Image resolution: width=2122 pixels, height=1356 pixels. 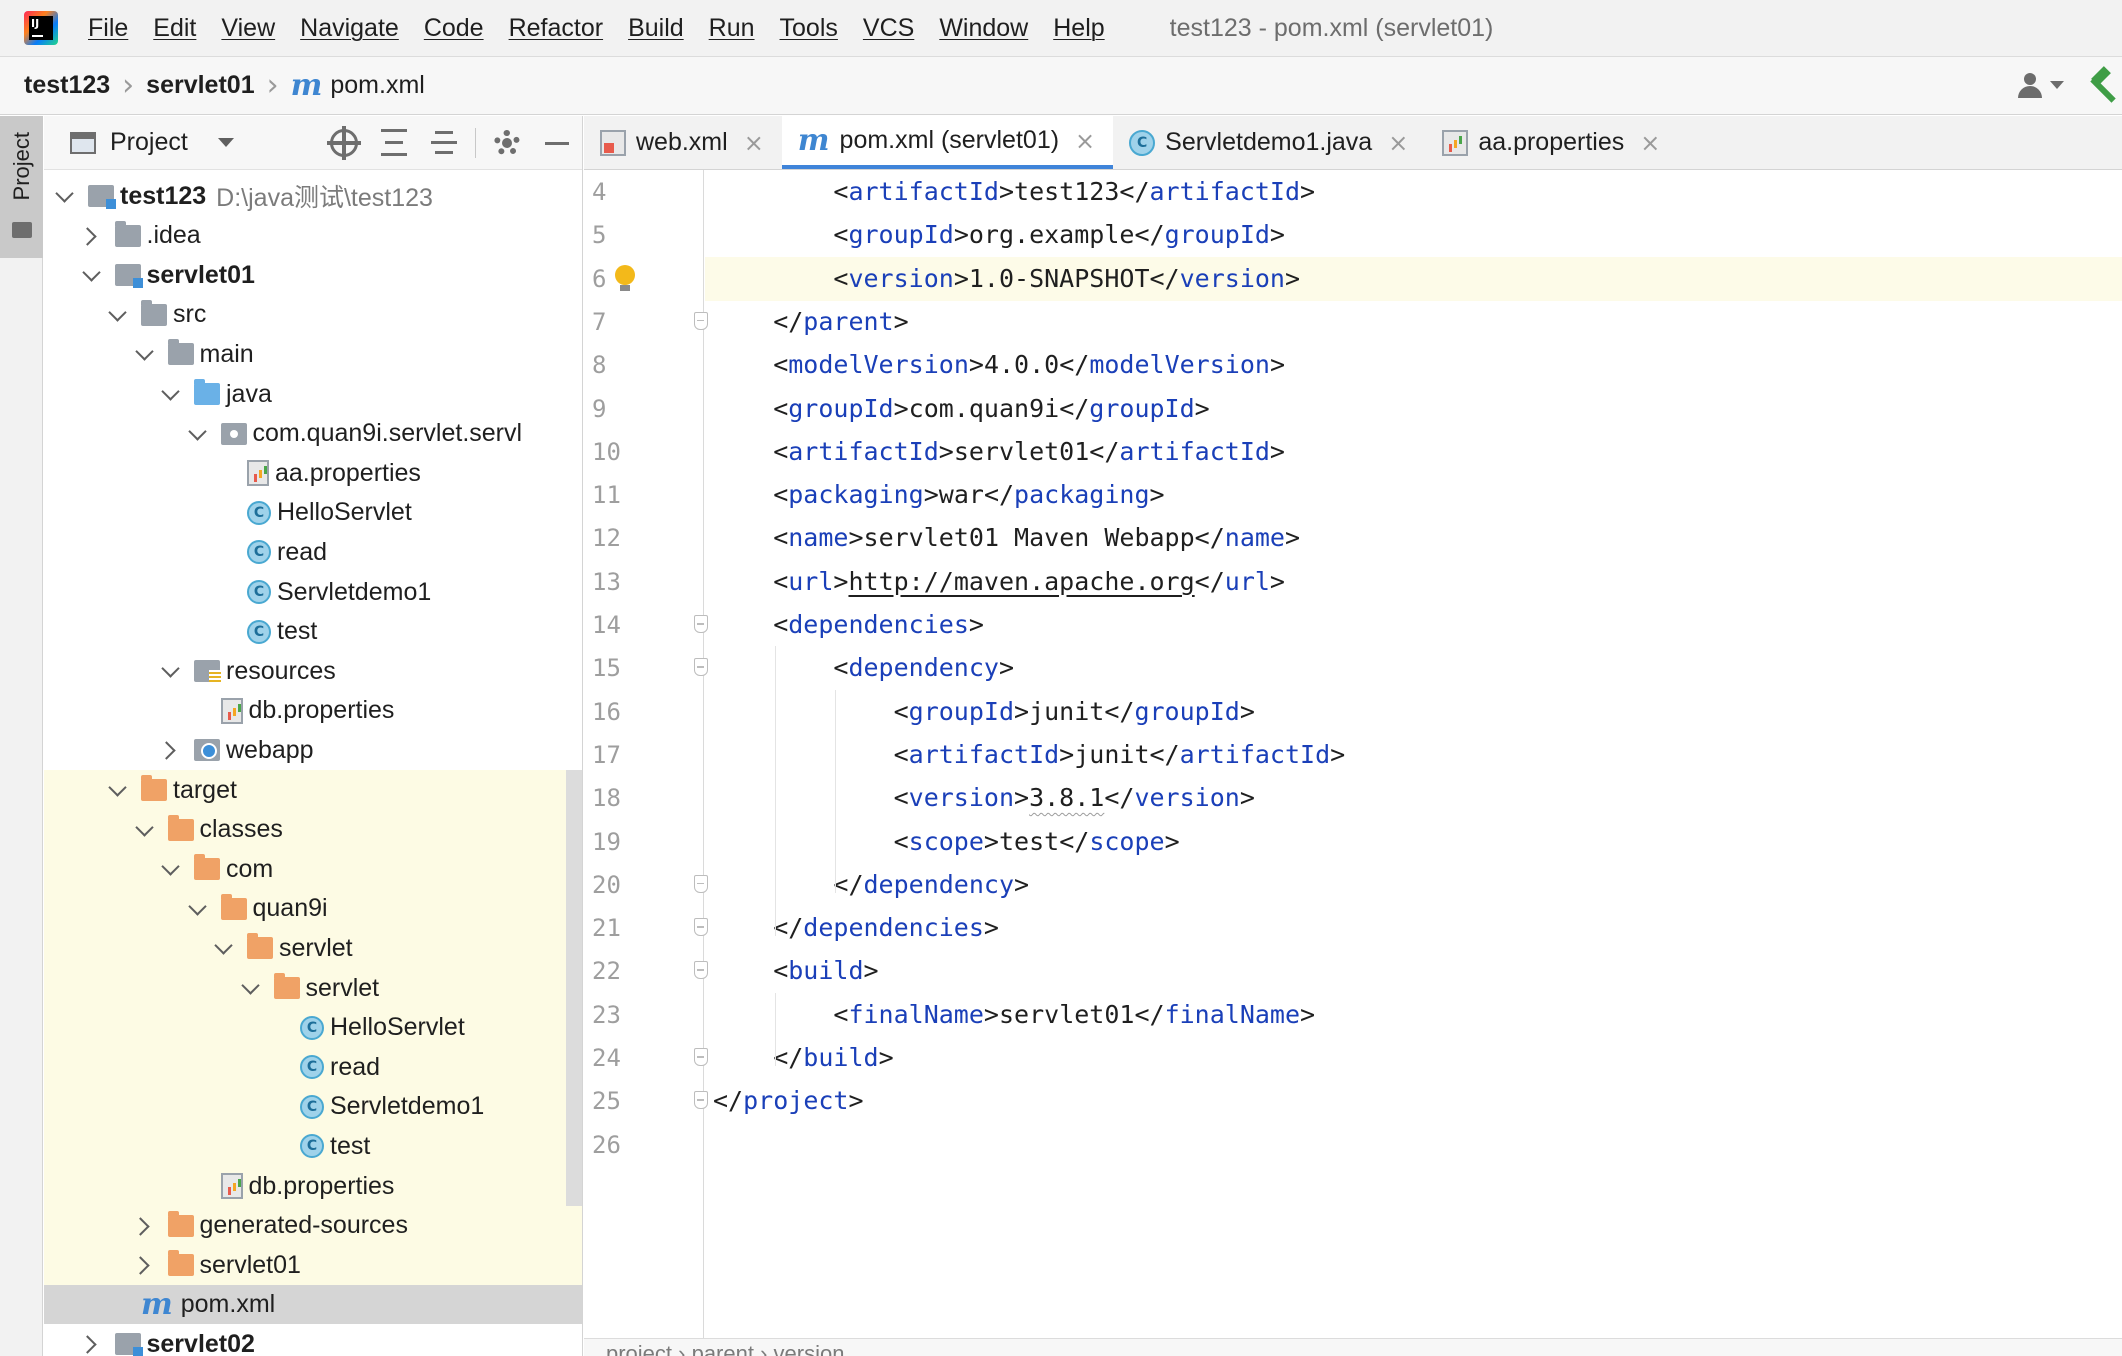 I want to click on project-panel-title: Project, so click(x=149, y=142).